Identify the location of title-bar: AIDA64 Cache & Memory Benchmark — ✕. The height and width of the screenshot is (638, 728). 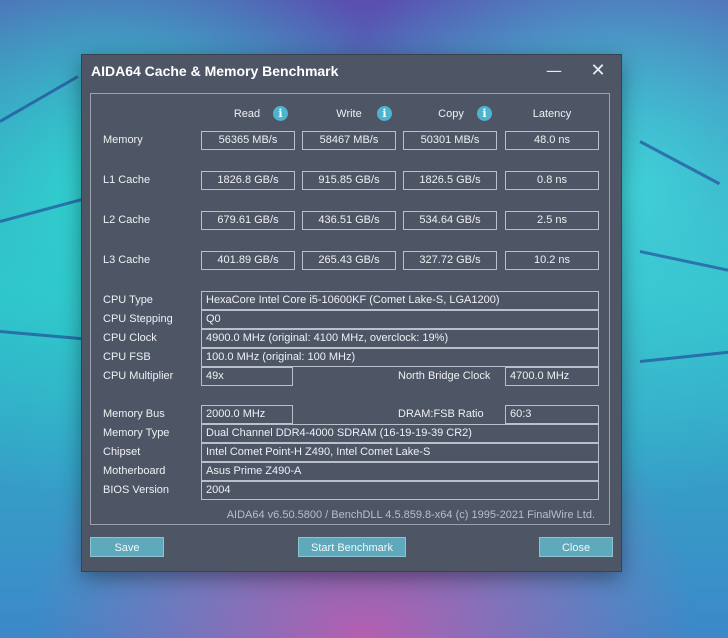
(351, 72).